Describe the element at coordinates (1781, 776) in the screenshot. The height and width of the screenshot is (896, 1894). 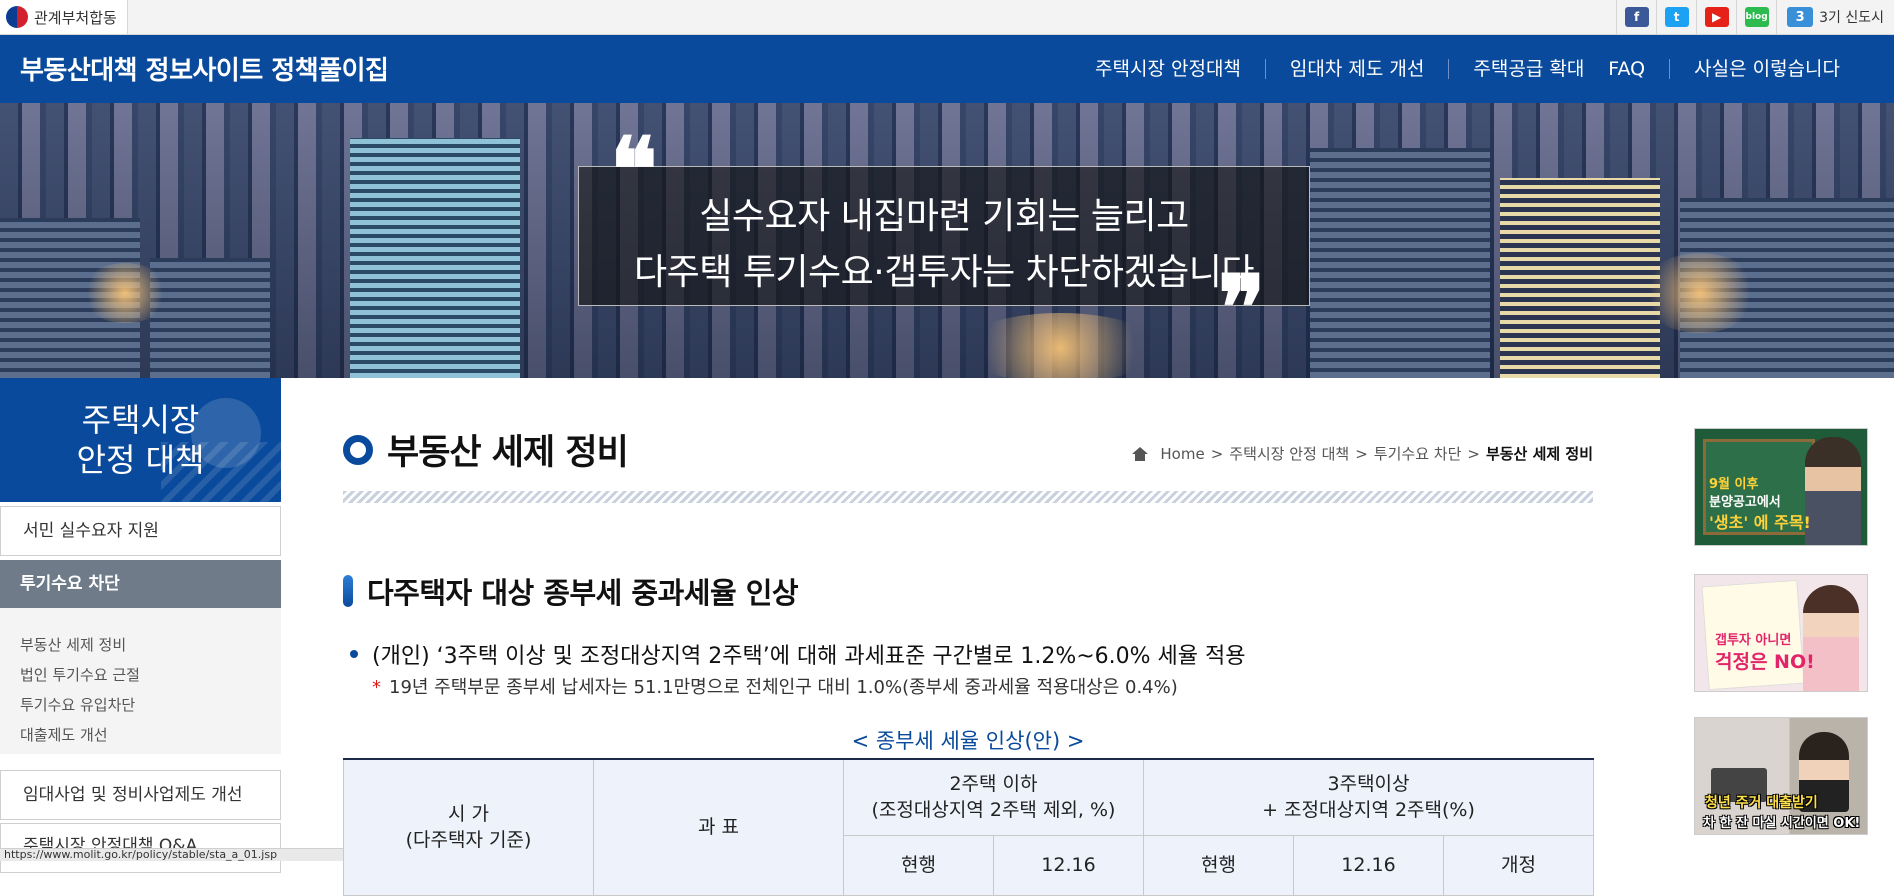
I see `side-banner-youth-loan: 청년 주거 대출받기 차 한 잔 마실 시간이면 OK!` at that location.